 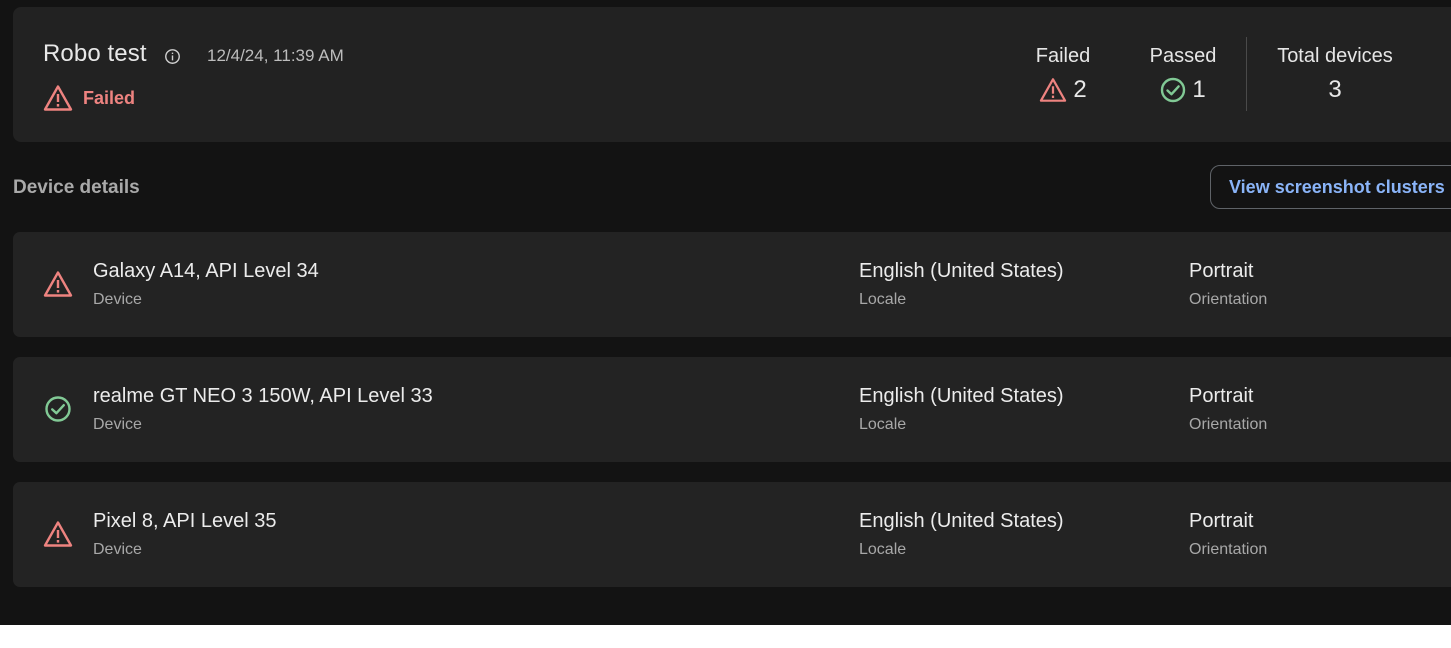 What do you see at coordinates (172, 56) in the screenshot?
I see `info-icon` at bounding box center [172, 56].